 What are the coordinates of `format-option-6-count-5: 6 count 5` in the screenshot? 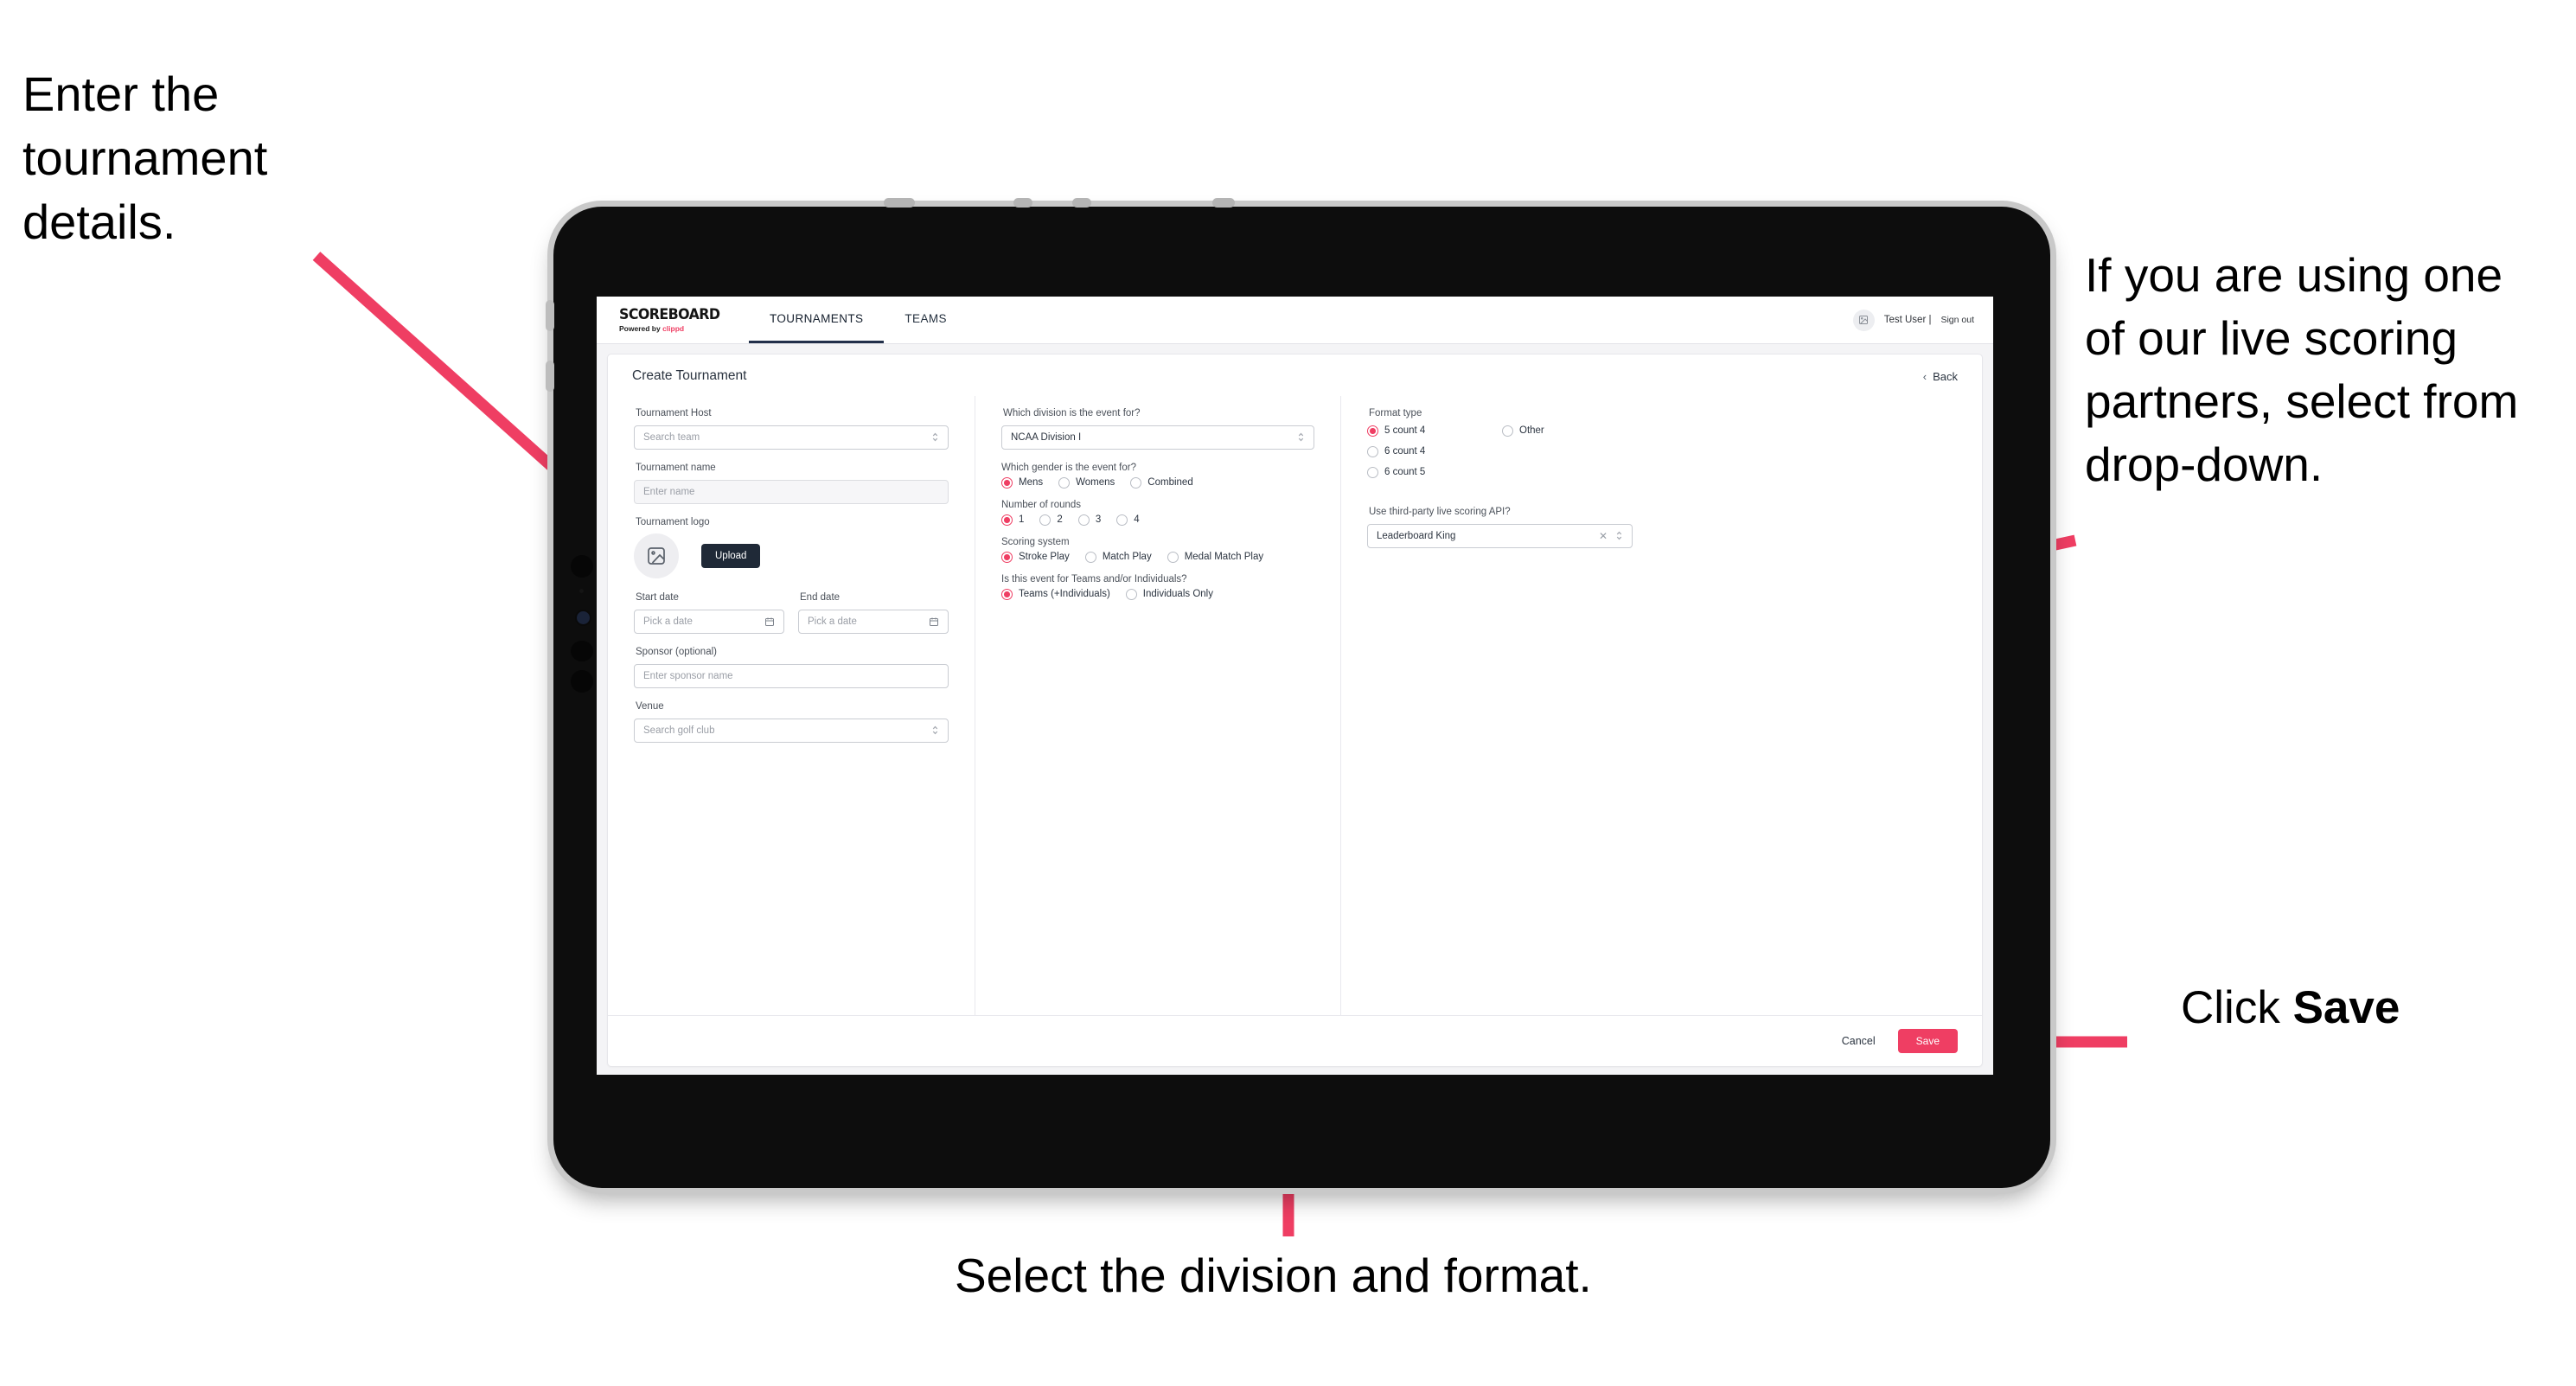 It's located at (1424, 472).